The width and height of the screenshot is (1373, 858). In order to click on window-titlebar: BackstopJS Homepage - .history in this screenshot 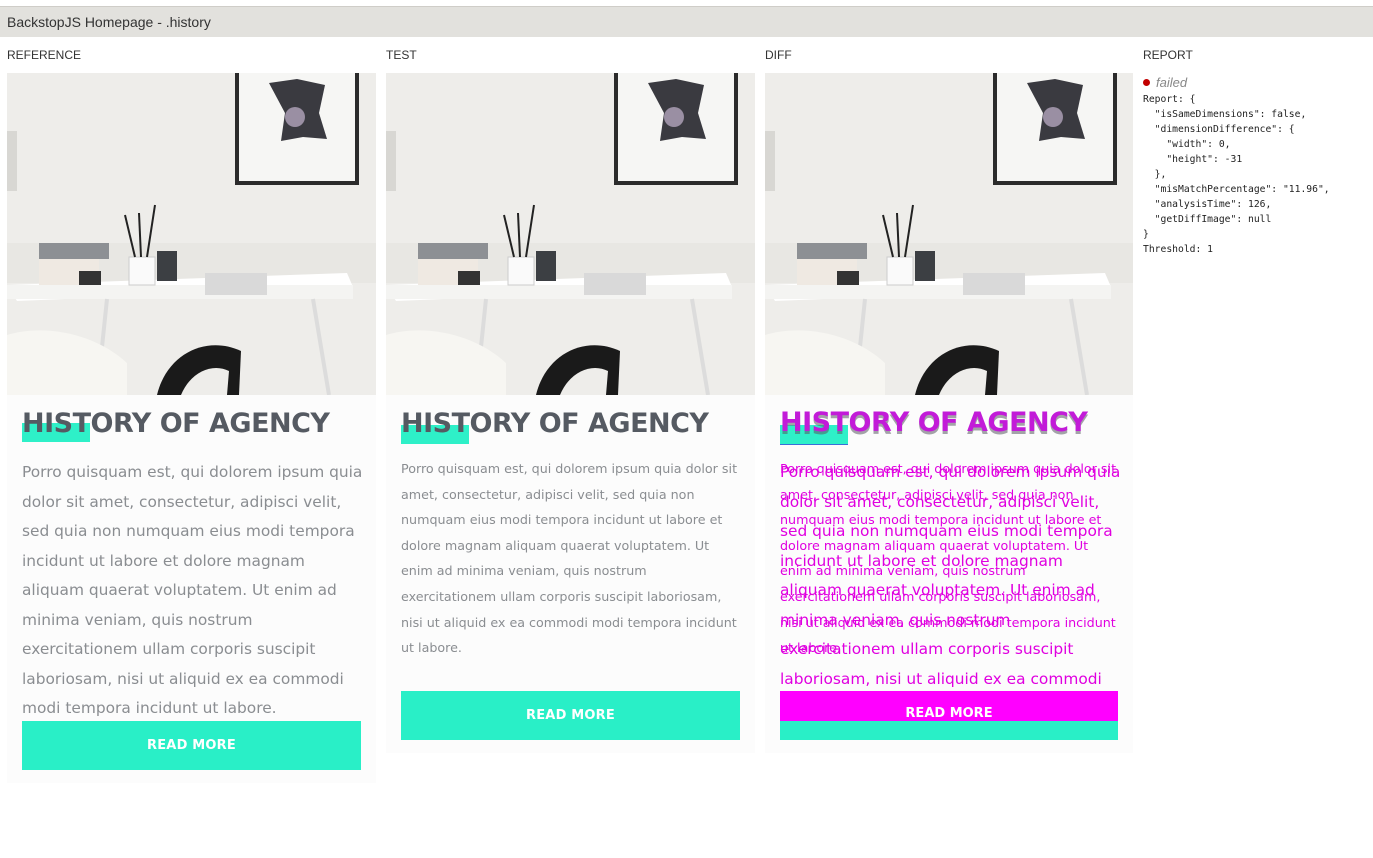, I will do `click(686, 21)`.